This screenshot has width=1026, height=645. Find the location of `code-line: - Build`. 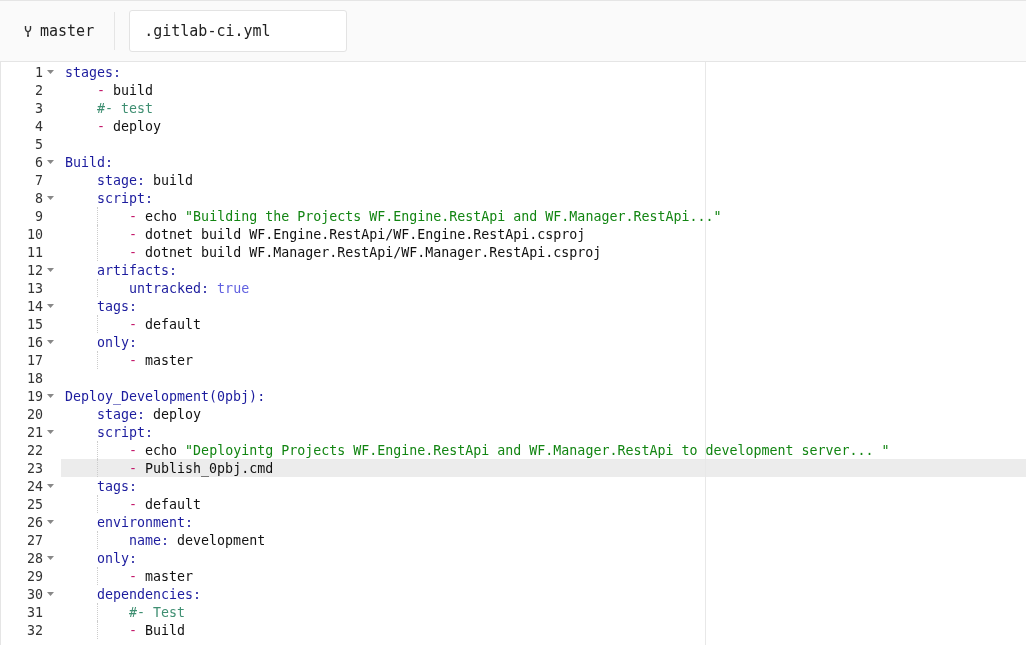

code-line: - Build is located at coordinates (157, 630).